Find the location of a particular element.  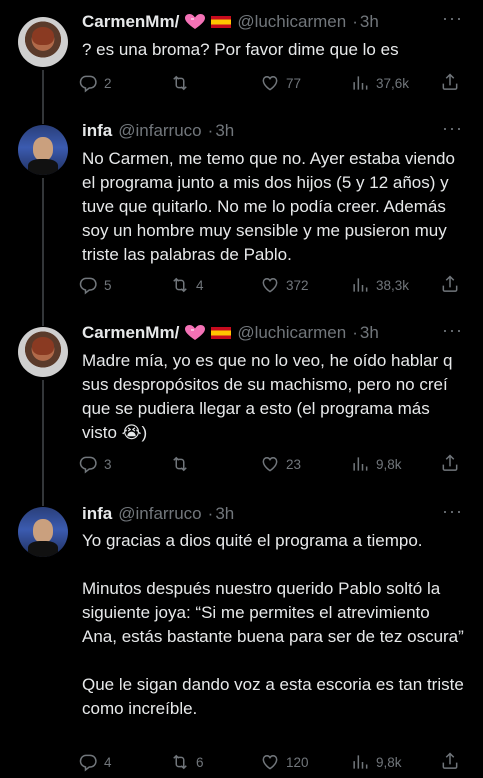

retweet-button: 4 is located at coordinates (187, 285).